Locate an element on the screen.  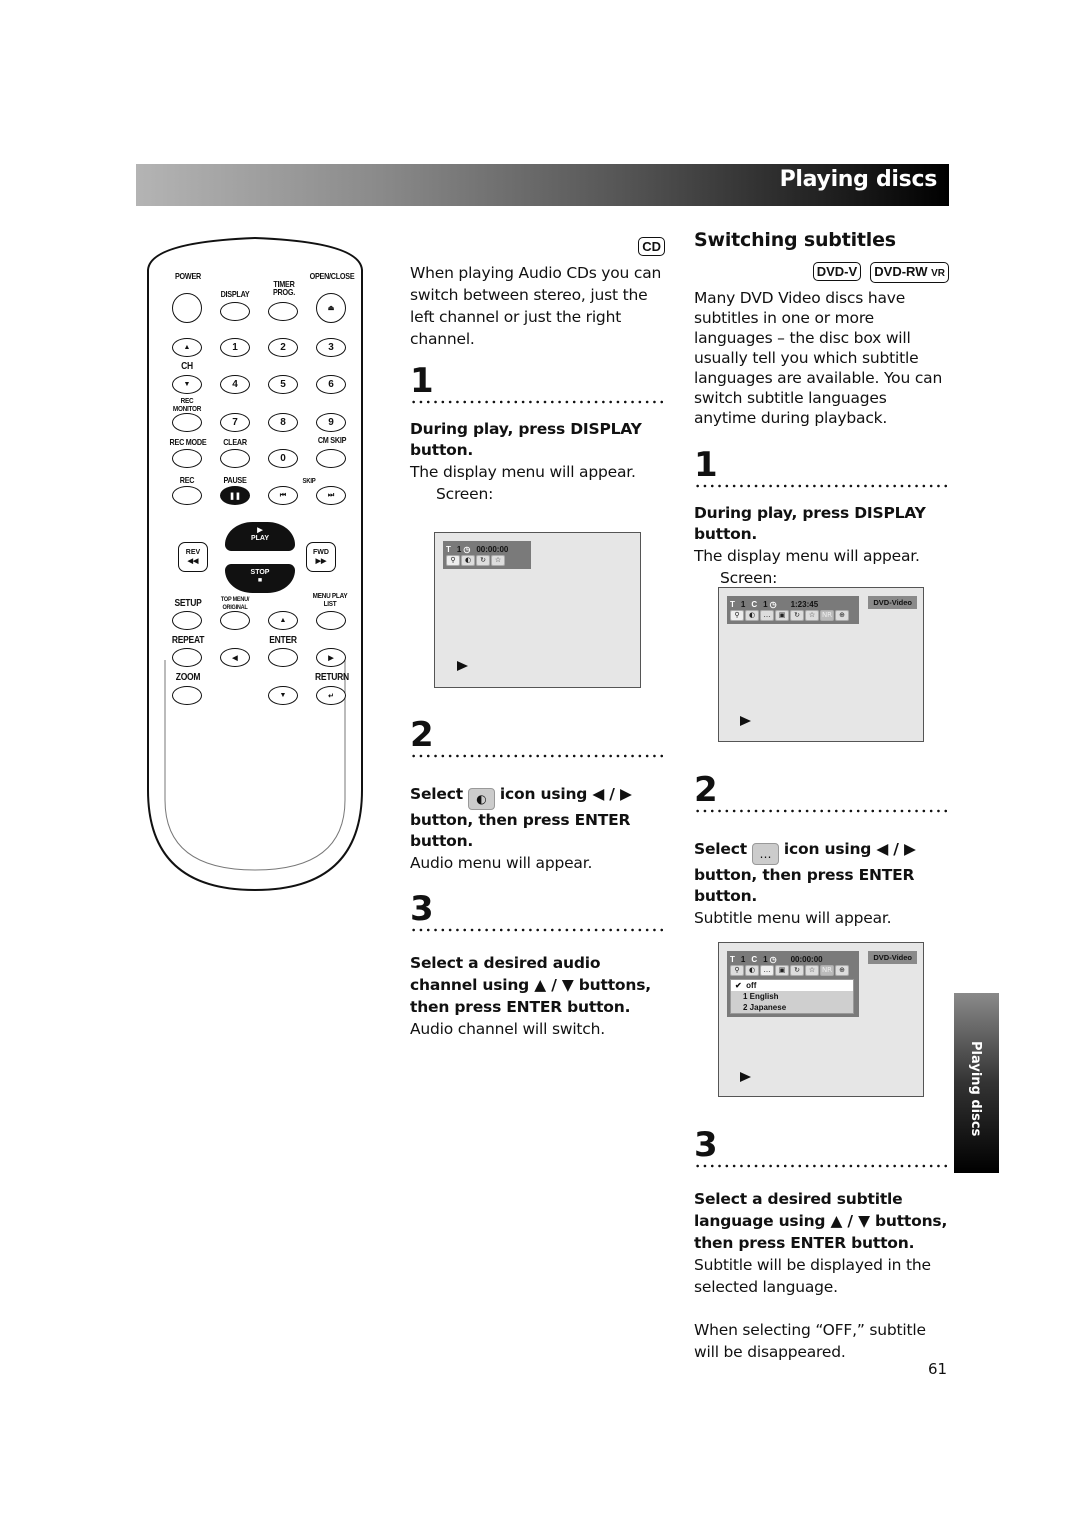
eject-icon: ⏏ is located at coordinates (331, 308).